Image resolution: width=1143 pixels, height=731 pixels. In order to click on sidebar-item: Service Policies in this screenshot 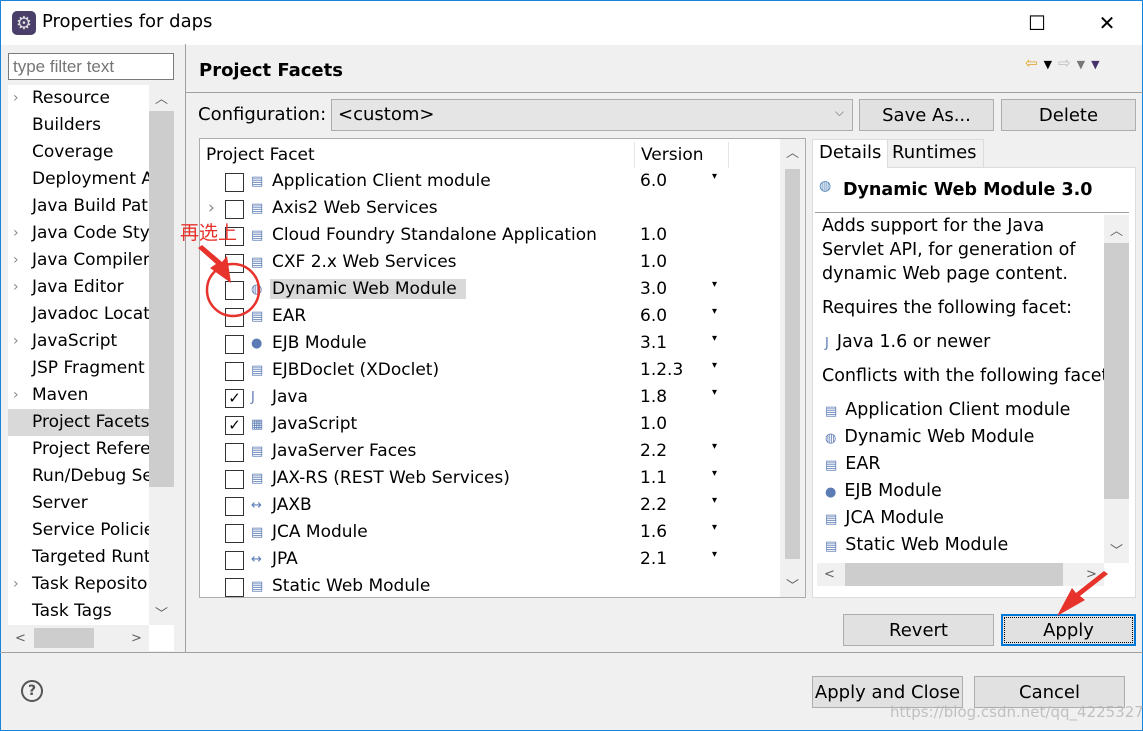, I will do `click(78, 530)`.